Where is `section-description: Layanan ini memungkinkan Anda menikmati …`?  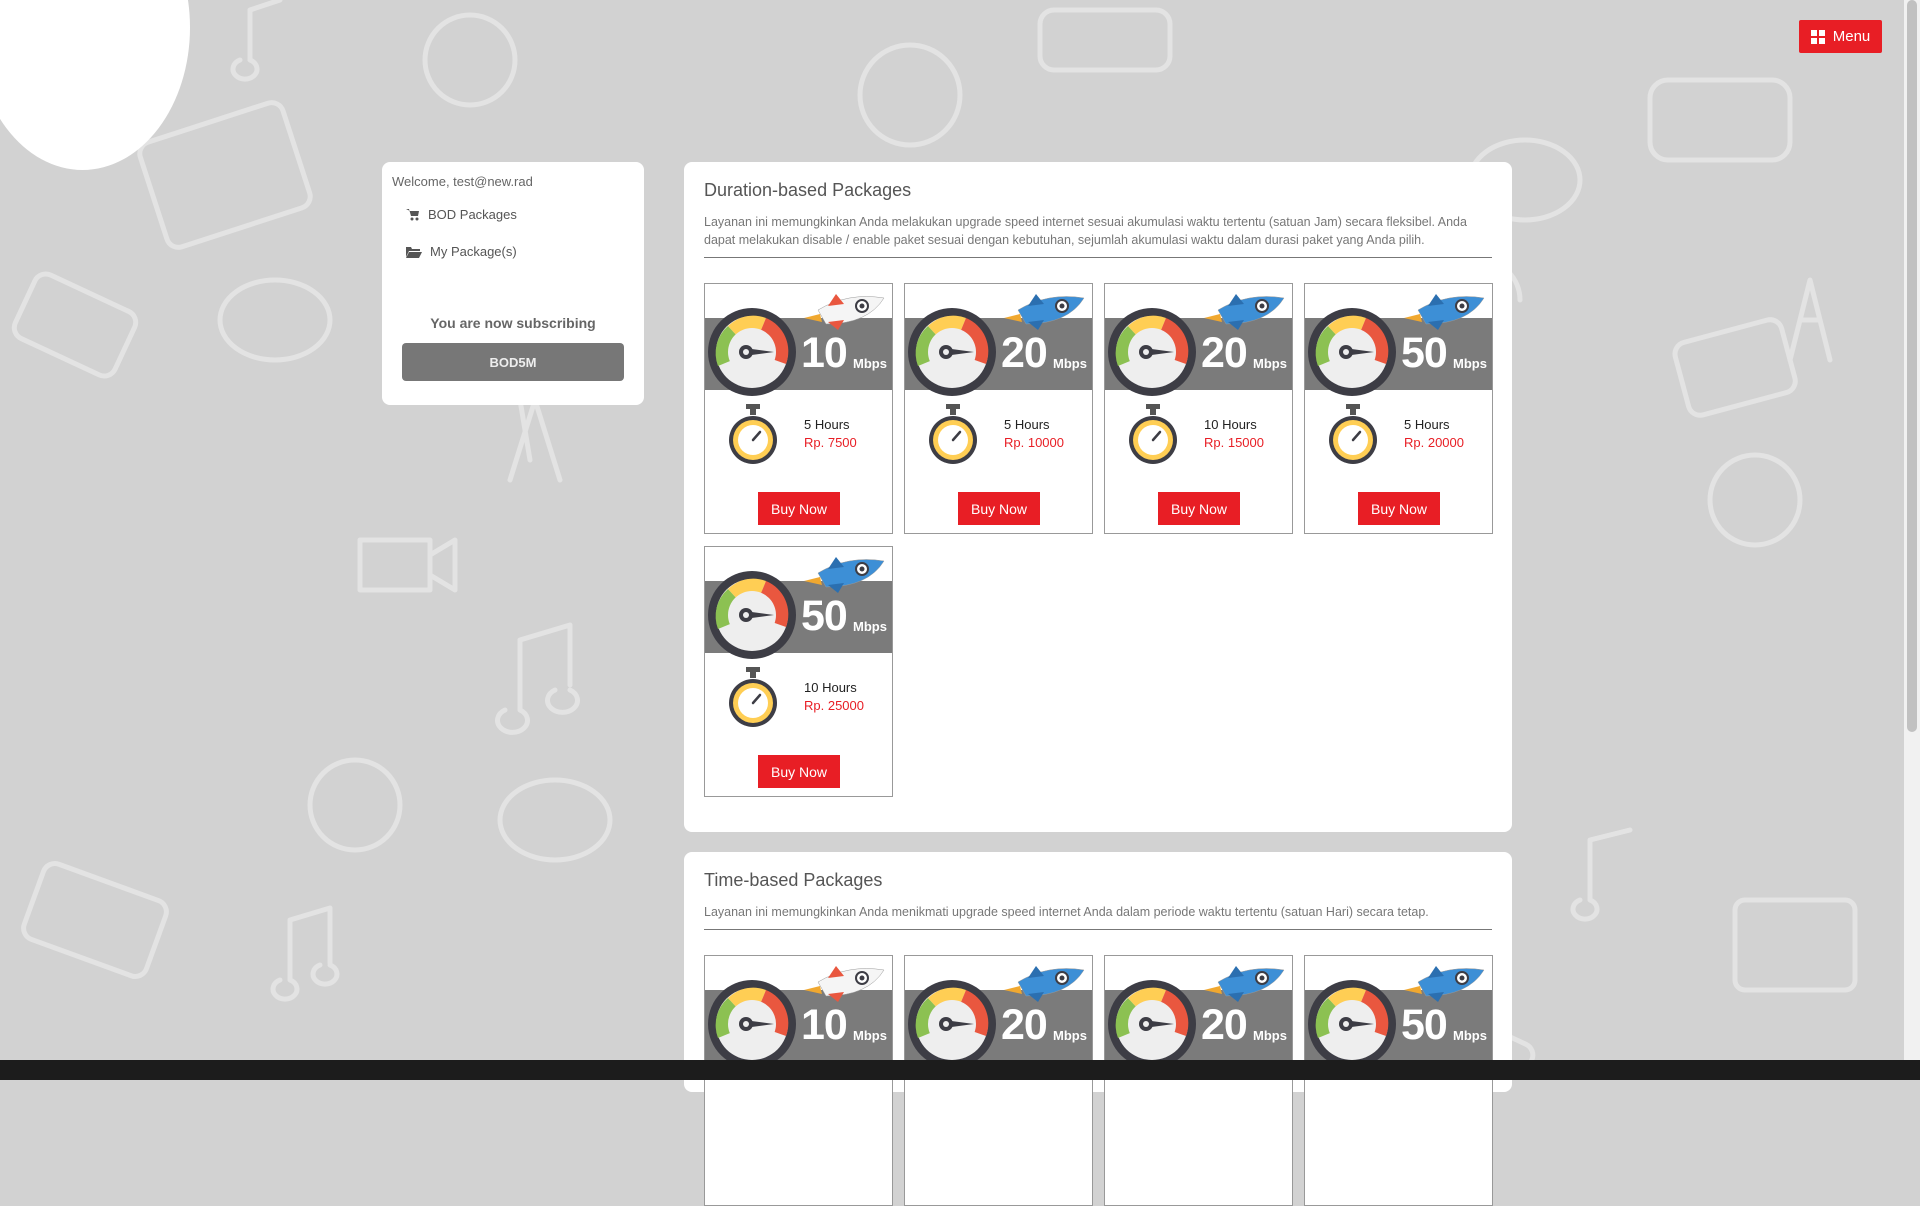
section-description: Layanan ini memungkinkan Anda menikmati … is located at coordinates (1066, 912).